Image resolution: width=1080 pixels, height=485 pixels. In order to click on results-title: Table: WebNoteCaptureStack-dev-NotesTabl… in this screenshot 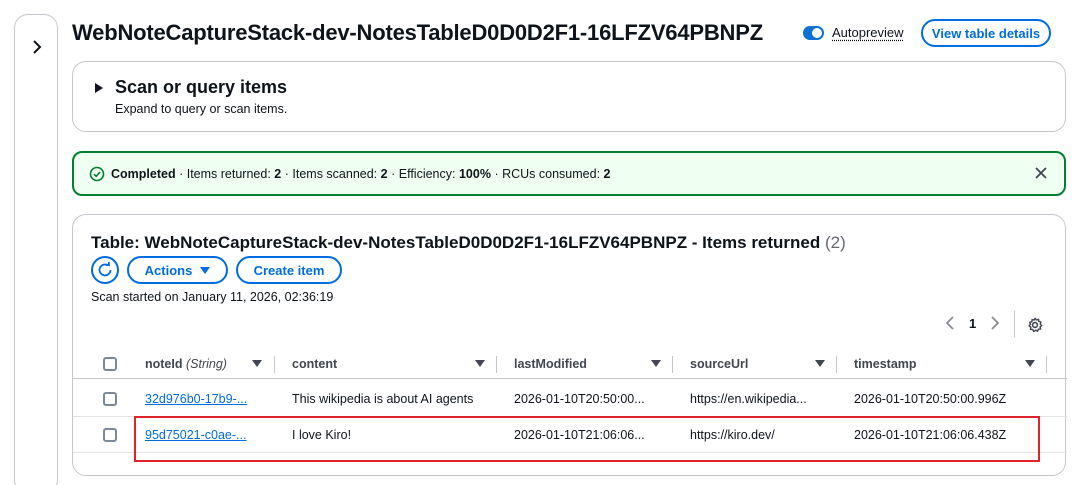, I will do `click(468, 242)`.